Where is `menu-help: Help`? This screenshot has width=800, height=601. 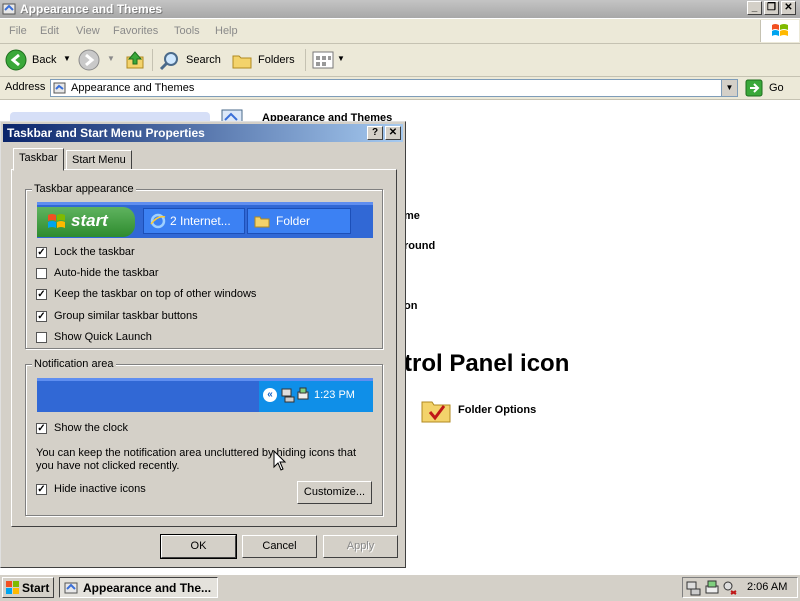
menu-help: Help is located at coordinates (226, 31).